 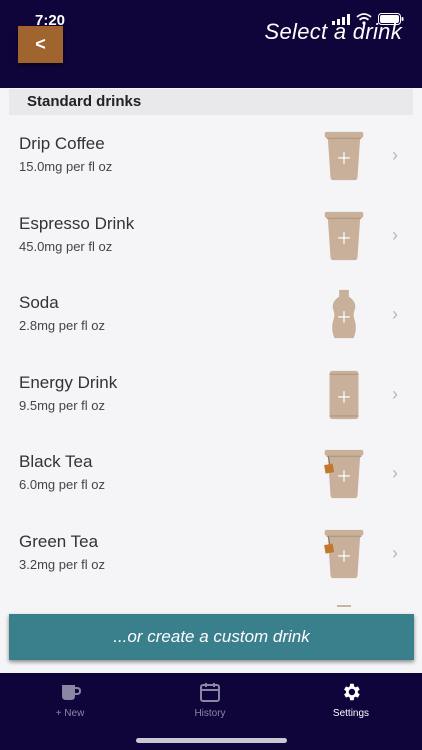 I want to click on drink-row: Green Tea 3.2mg per fl oz ›, so click(x=211, y=554).